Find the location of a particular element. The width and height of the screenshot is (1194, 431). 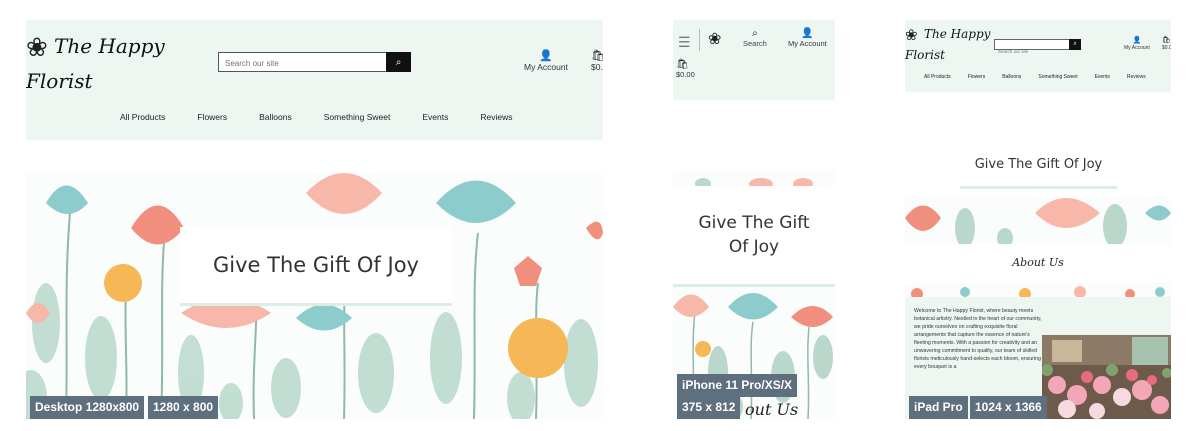

device-name-badge-iphone: iPhone 11 Pro/XS/X is located at coordinates (737, 385).